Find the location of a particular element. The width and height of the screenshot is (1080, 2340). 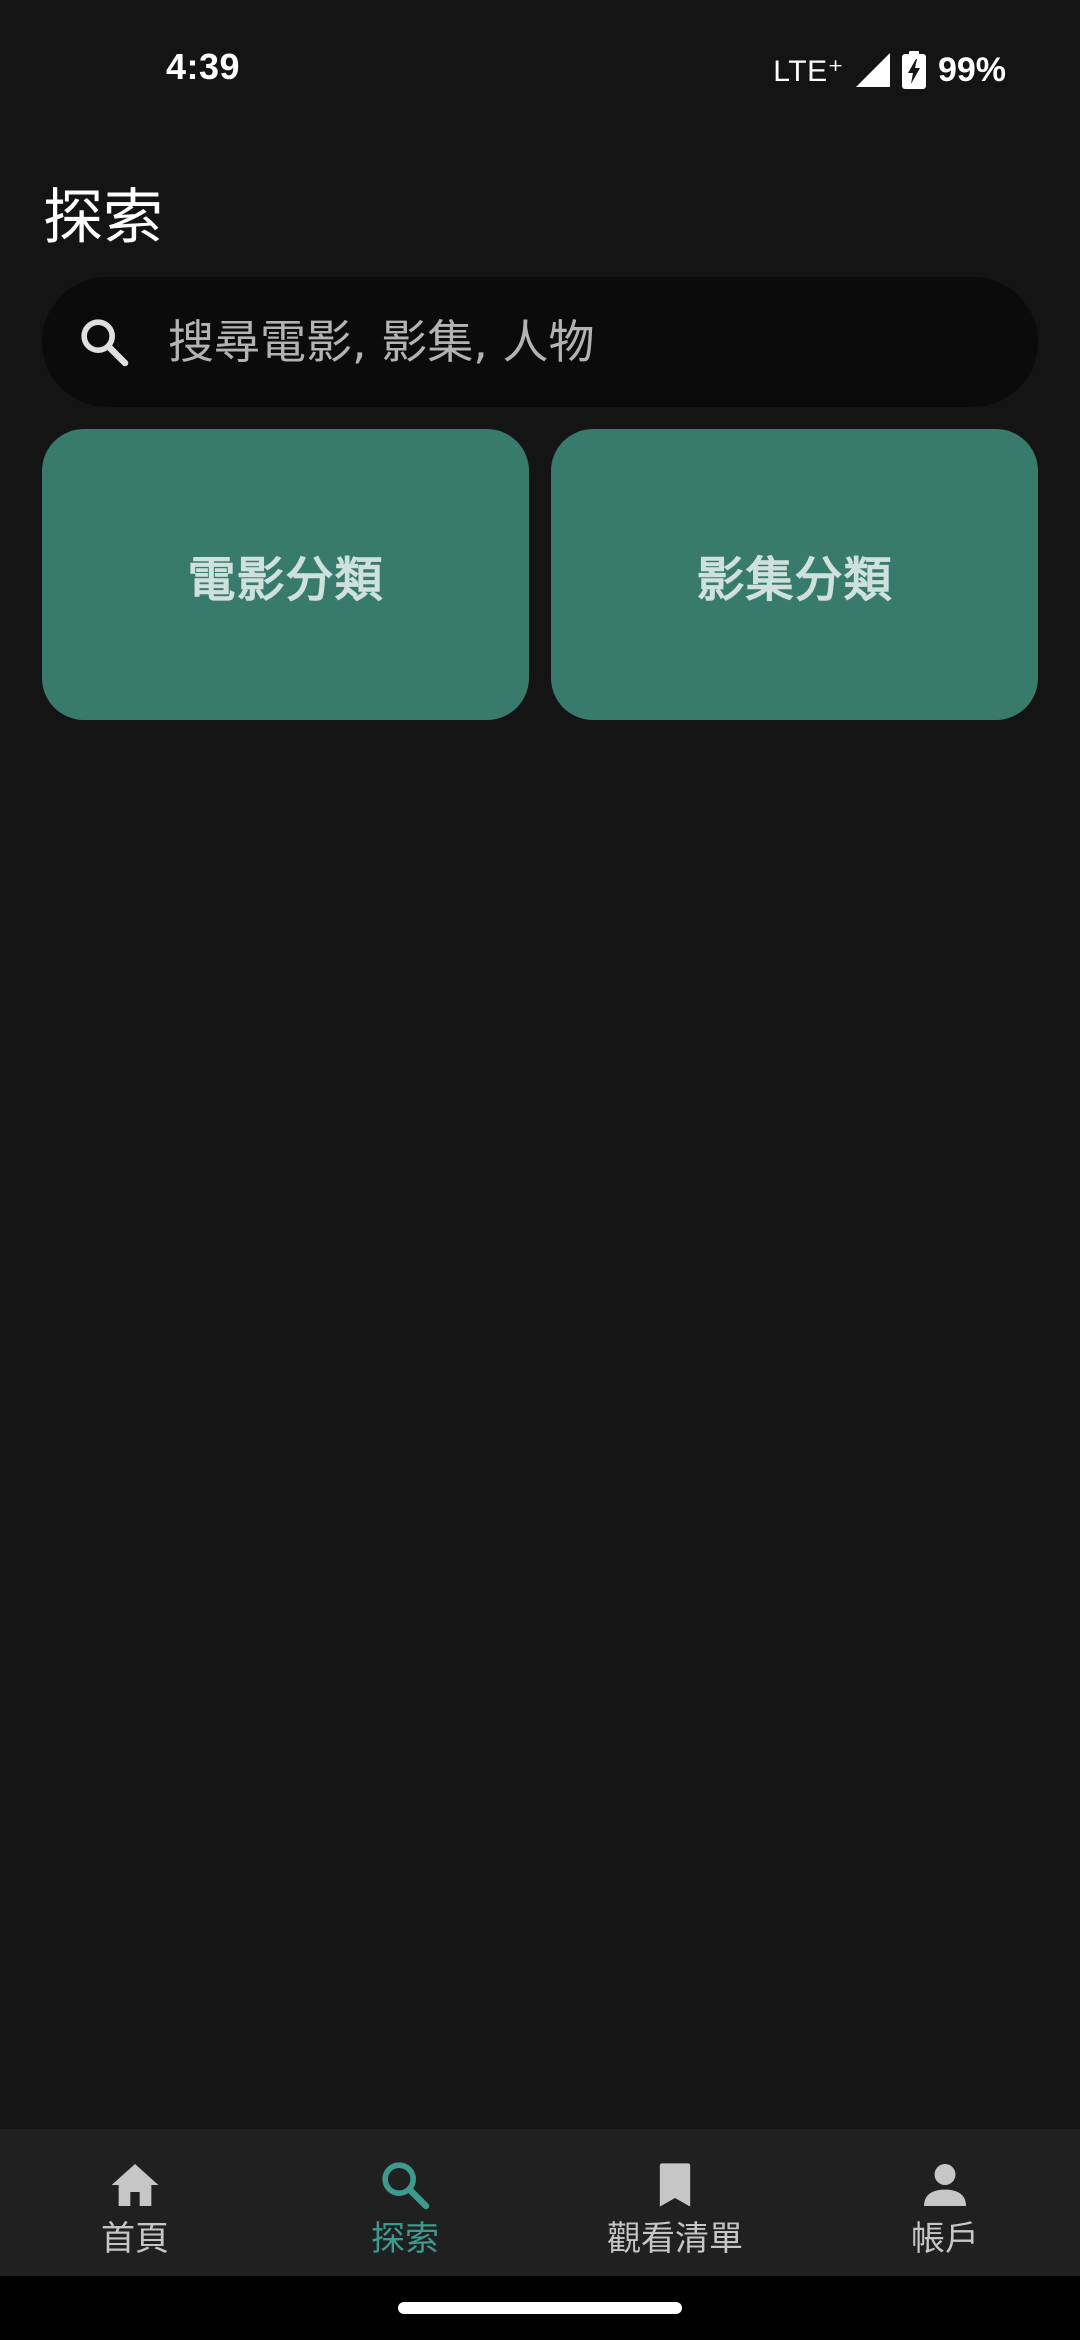

status-time: 4:39 is located at coordinates (203, 66).